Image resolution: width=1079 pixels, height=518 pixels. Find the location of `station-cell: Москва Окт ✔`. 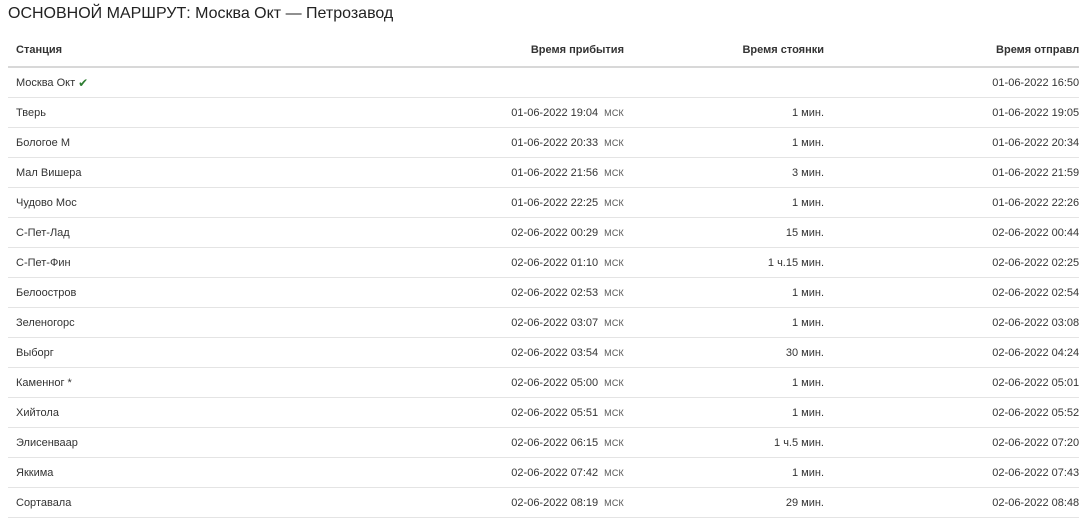

station-cell: Москва Окт ✔ is located at coordinates (92, 82).